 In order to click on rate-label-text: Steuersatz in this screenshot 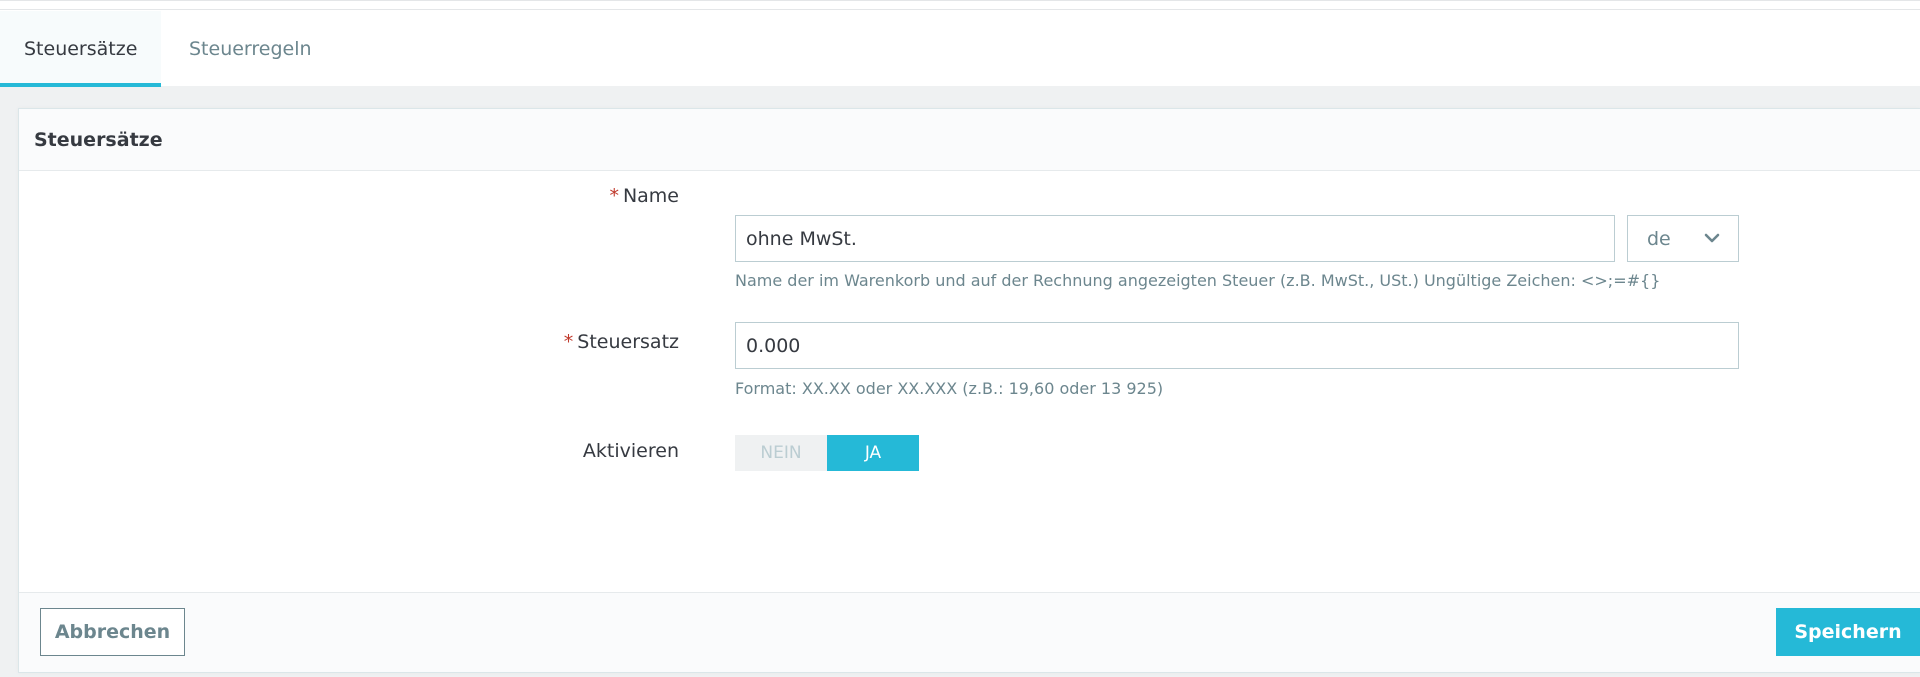, I will do `click(628, 342)`.